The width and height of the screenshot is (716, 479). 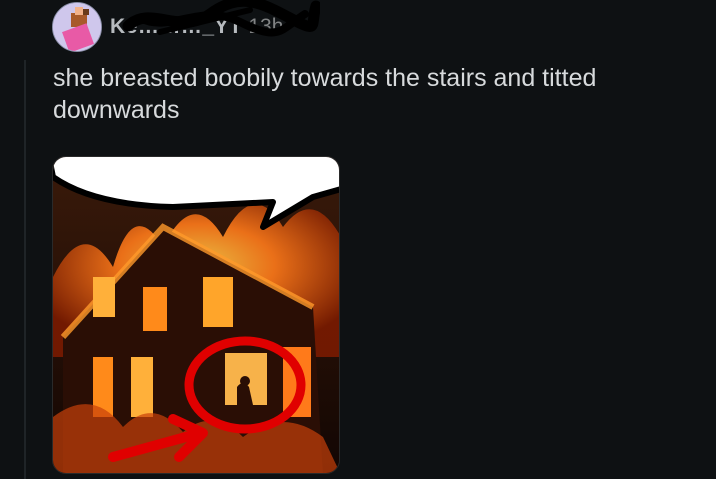 What do you see at coordinates (25, 269) in the screenshot?
I see `thread-line` at bounding box center [25, 269].